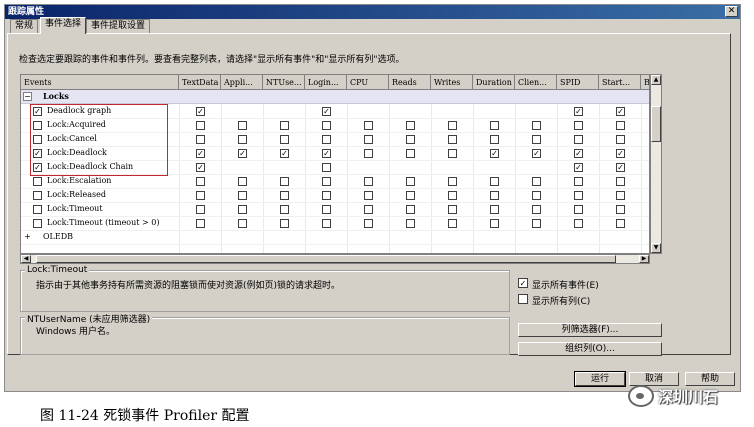 This screenshot has width=754, height=427. What do you see at coordinates (452, 82) in the screenshot?
I see `column-header: Writes` at bounding box center [452, 82].